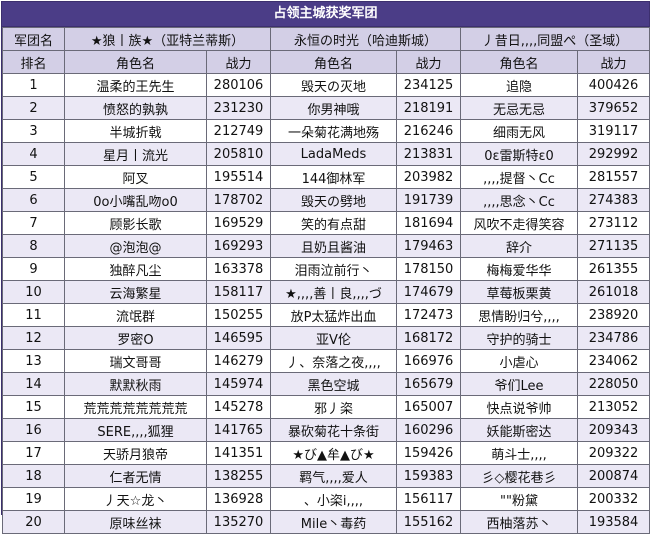  Describe the element at coordinates (333, 131) in the screenshot. I see `name-cell-b: 一朵菊花满地殇` at that location.